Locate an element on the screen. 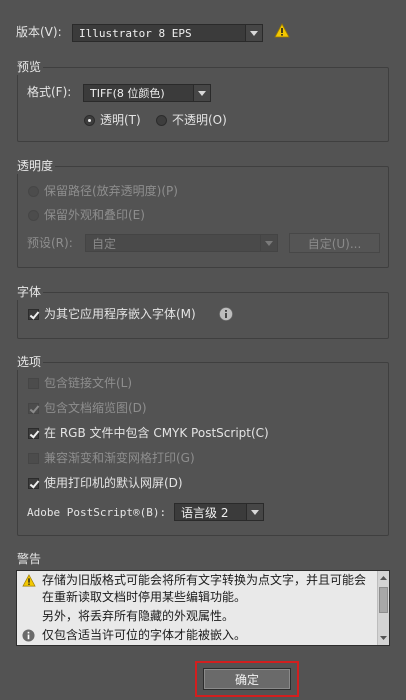  preview-group is located at coordinates (203, 104).